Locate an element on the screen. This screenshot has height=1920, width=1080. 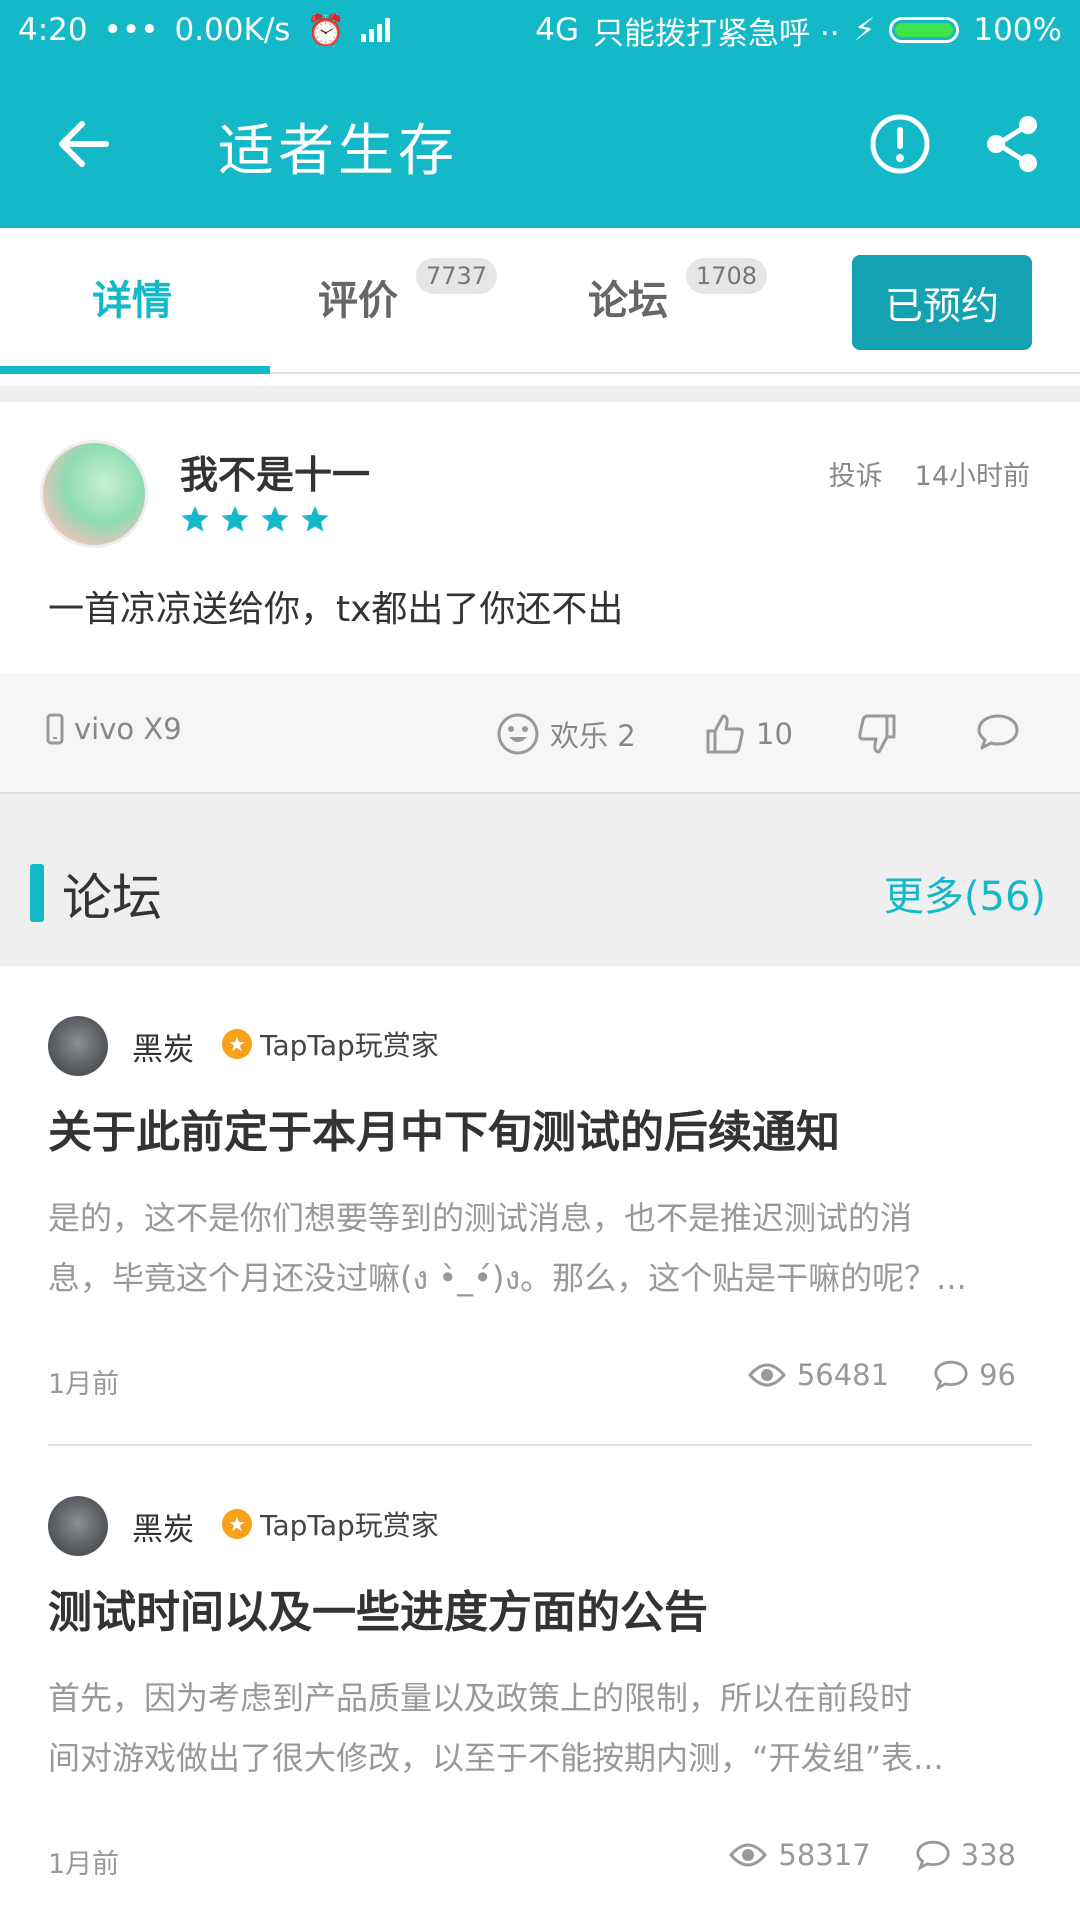
tab-label: 论坛 is located at coordinates (628, 301).